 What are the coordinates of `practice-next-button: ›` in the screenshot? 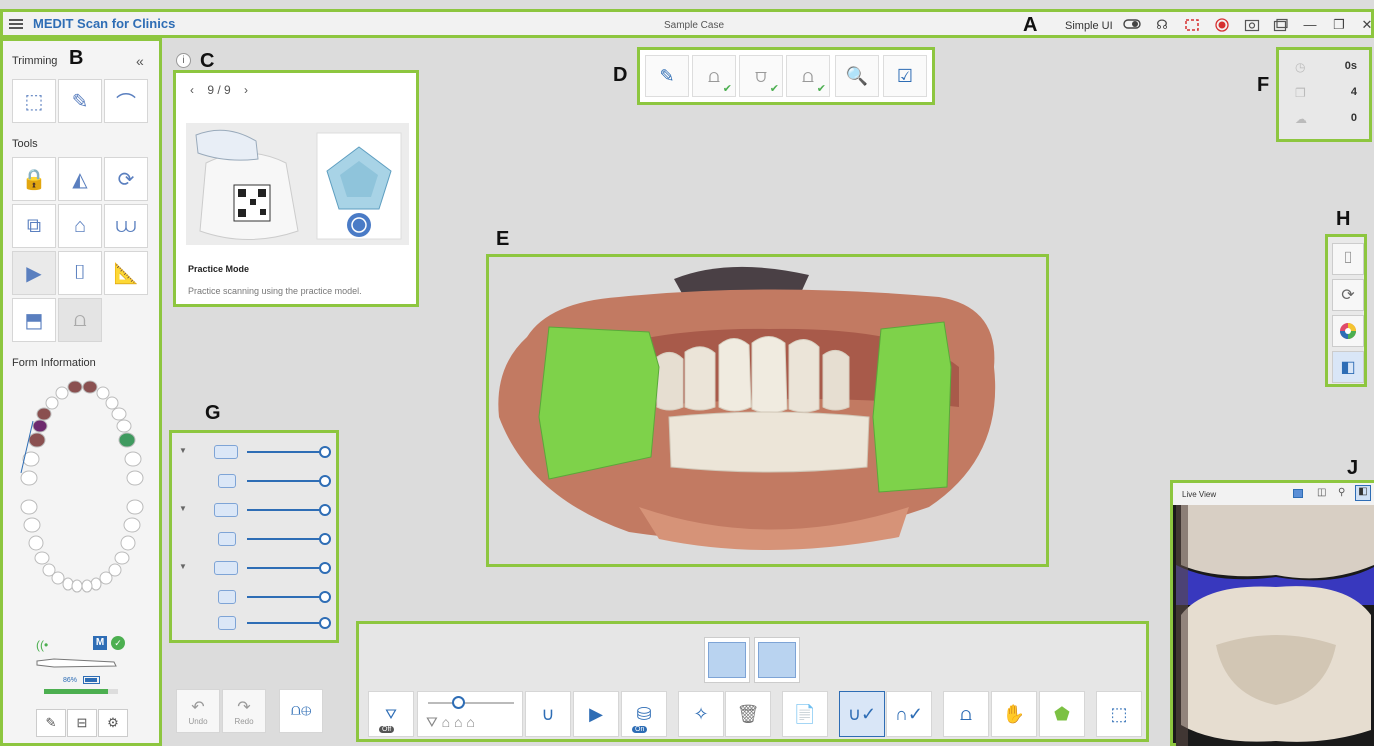 It's located at (246, 90).